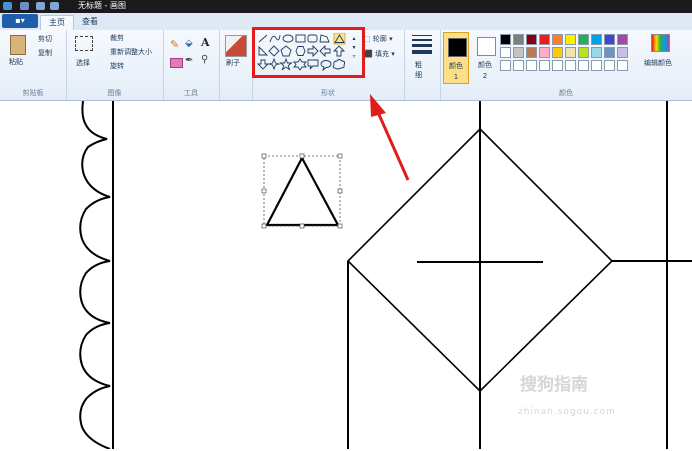 The height and width of the screenshot is (451, 692). What do you see at coordinates (390, 137) in the screenshot?
I see `red-arrow-annotation` at bounding box center [390, 137].